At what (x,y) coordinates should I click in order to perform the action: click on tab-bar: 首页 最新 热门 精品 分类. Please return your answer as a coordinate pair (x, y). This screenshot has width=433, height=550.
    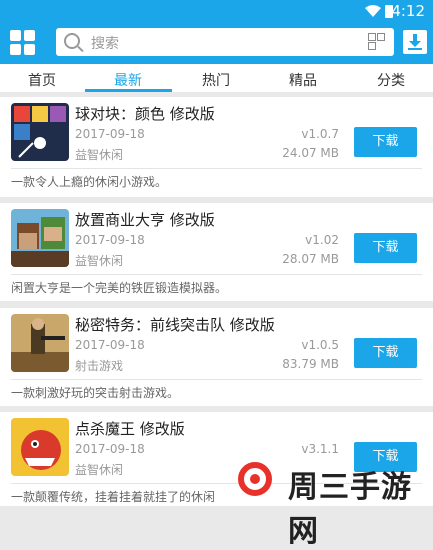
    Looking at the image, I should click on (216, 78).